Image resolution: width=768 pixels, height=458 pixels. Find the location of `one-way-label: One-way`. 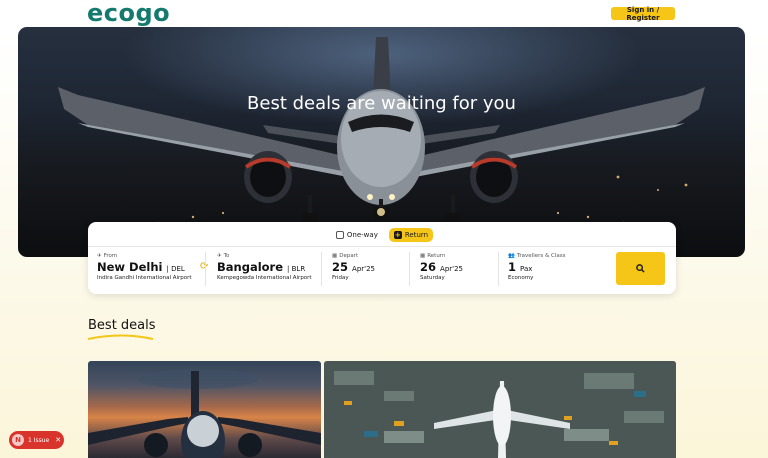

one-way-label: One-way is located at coordinates (362, 235).